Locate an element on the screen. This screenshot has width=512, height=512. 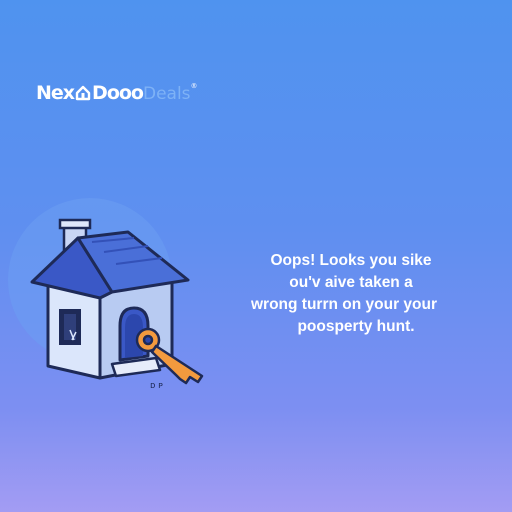
illustration-caption: ᴅ ᴘ is located at coordinates (156, 386).